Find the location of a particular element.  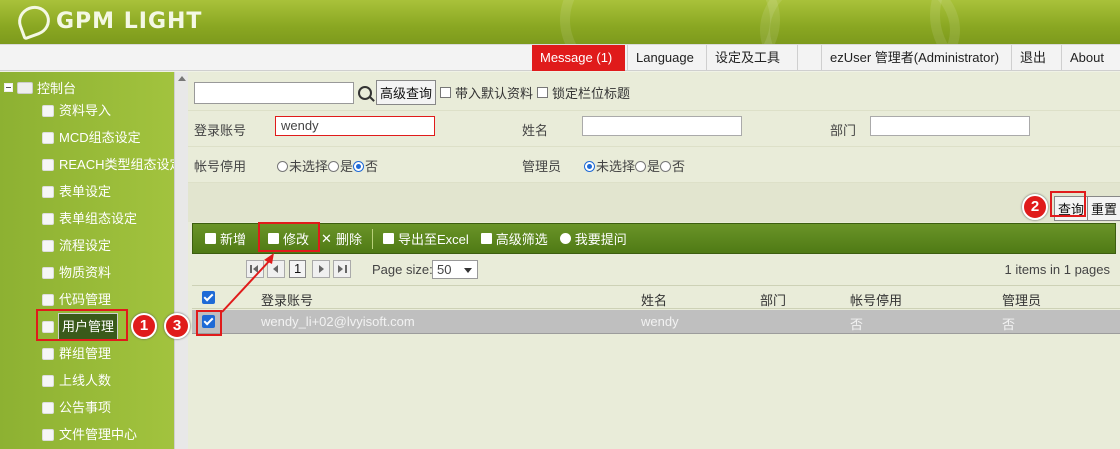

code-icon is located at coordinates (48, 300).